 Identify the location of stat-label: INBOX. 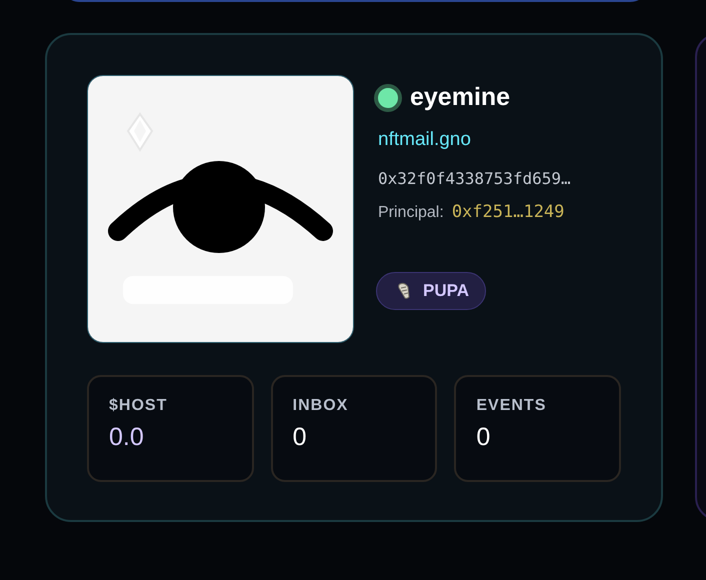
(321, 406).